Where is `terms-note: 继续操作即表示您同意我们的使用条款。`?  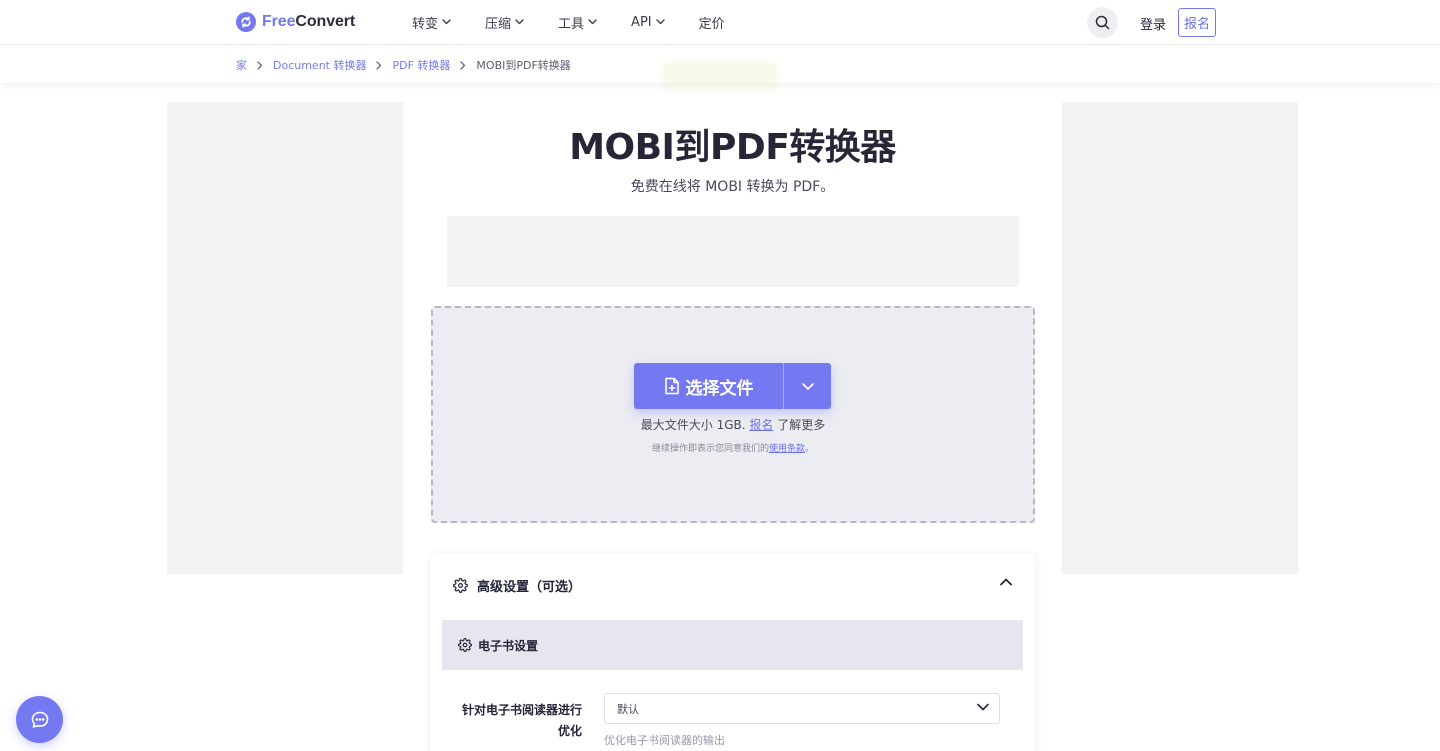 terms-note: 继续操作即表示您同意我们的使用条款。 is located at coordinates (733, 447).